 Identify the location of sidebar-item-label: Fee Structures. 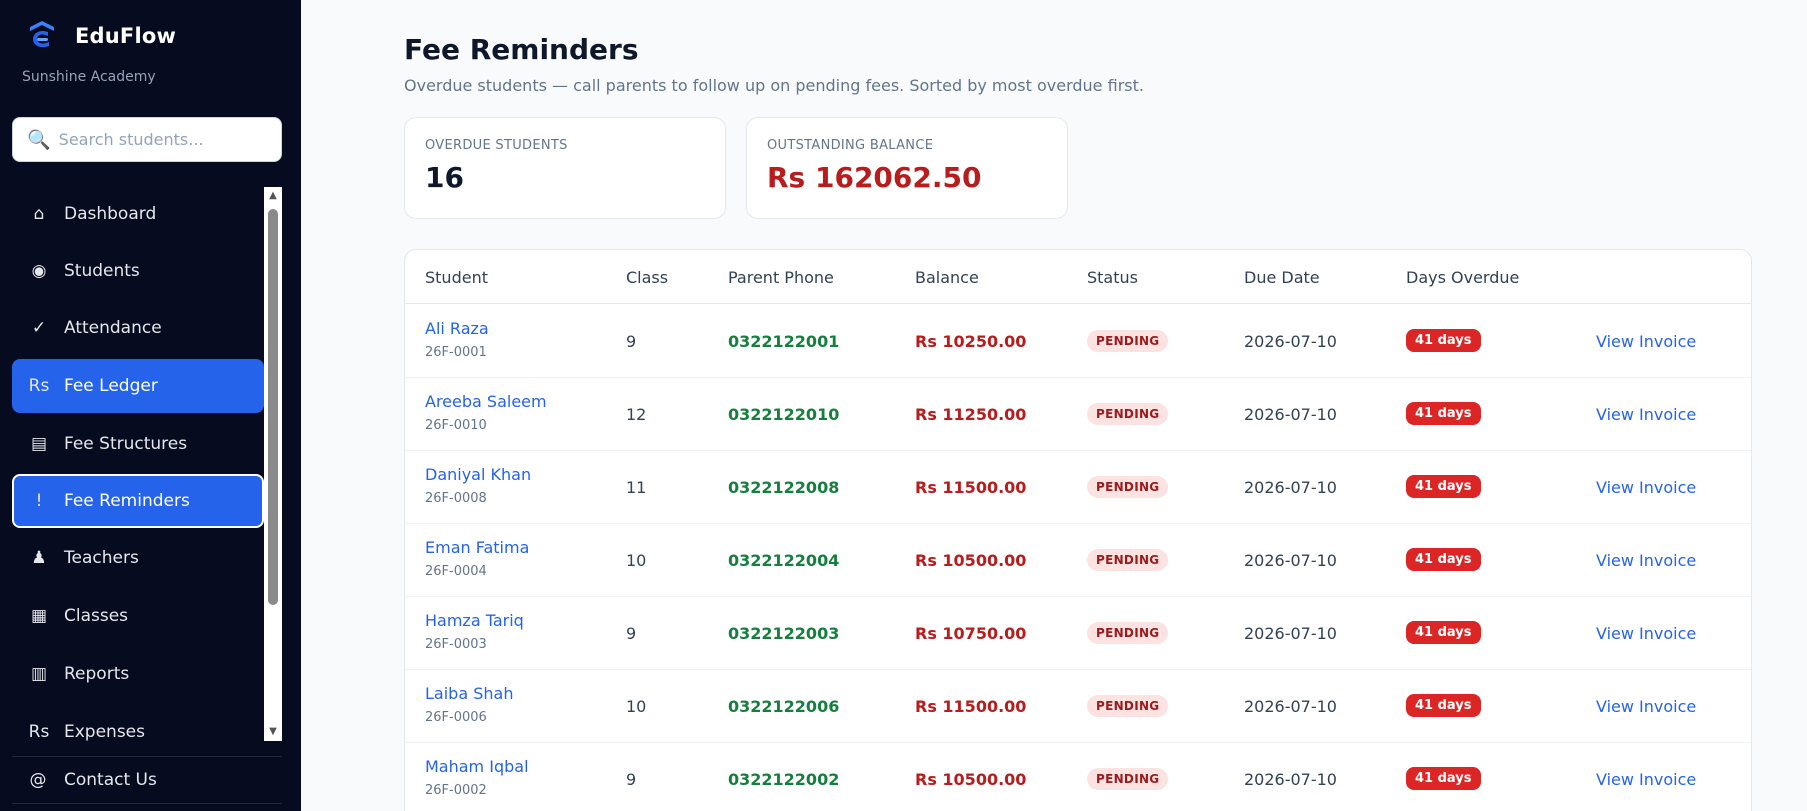
(126, 444).